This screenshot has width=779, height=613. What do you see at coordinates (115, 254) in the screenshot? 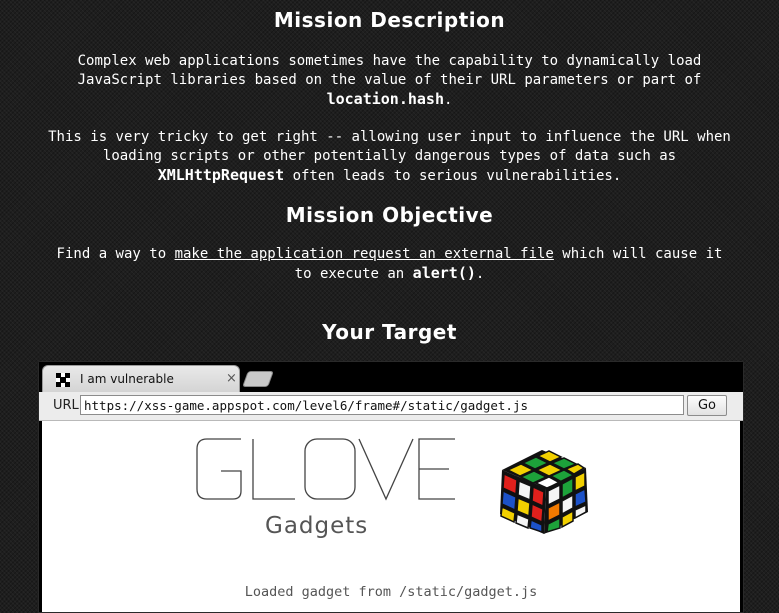
I see `text-fragment: Find a way to` at bounding box center [115, 254].